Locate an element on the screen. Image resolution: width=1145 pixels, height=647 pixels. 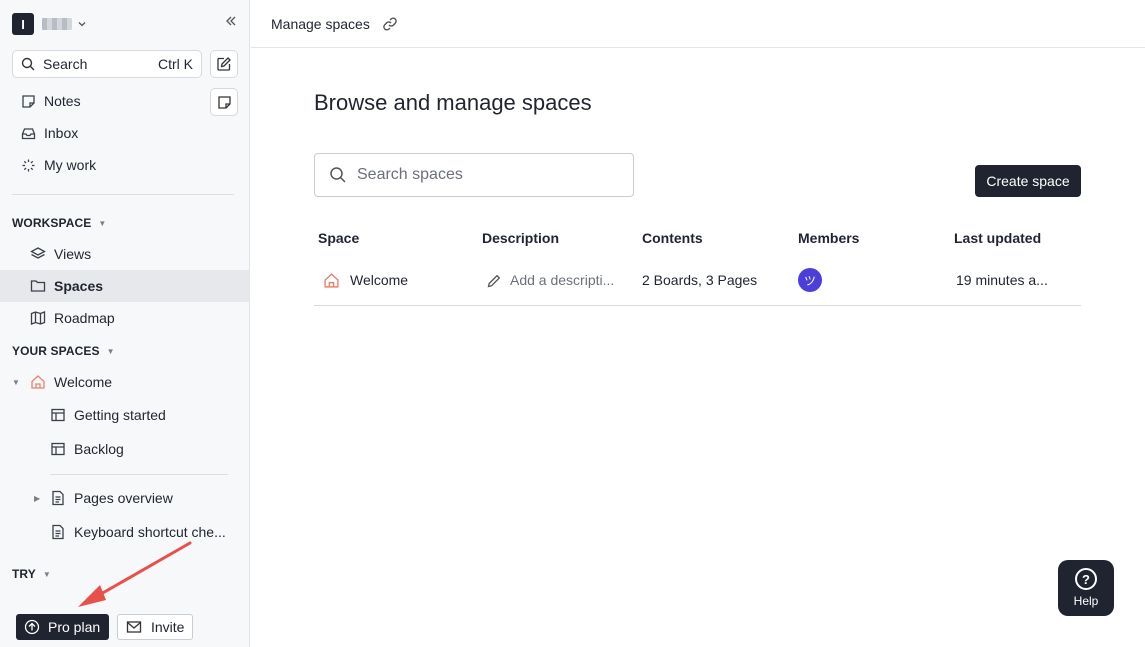
nav-views-label: Views is located at coordinates (73, 254).